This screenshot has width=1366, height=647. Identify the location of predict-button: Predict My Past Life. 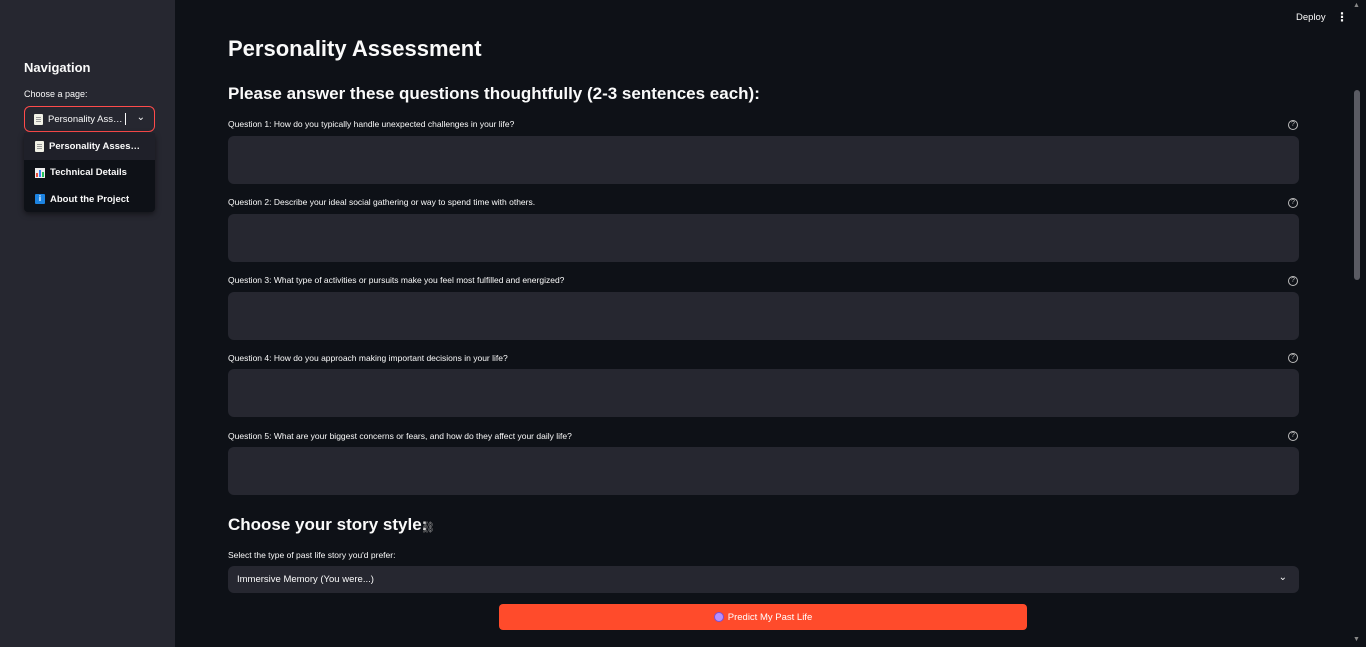
(763, 617).